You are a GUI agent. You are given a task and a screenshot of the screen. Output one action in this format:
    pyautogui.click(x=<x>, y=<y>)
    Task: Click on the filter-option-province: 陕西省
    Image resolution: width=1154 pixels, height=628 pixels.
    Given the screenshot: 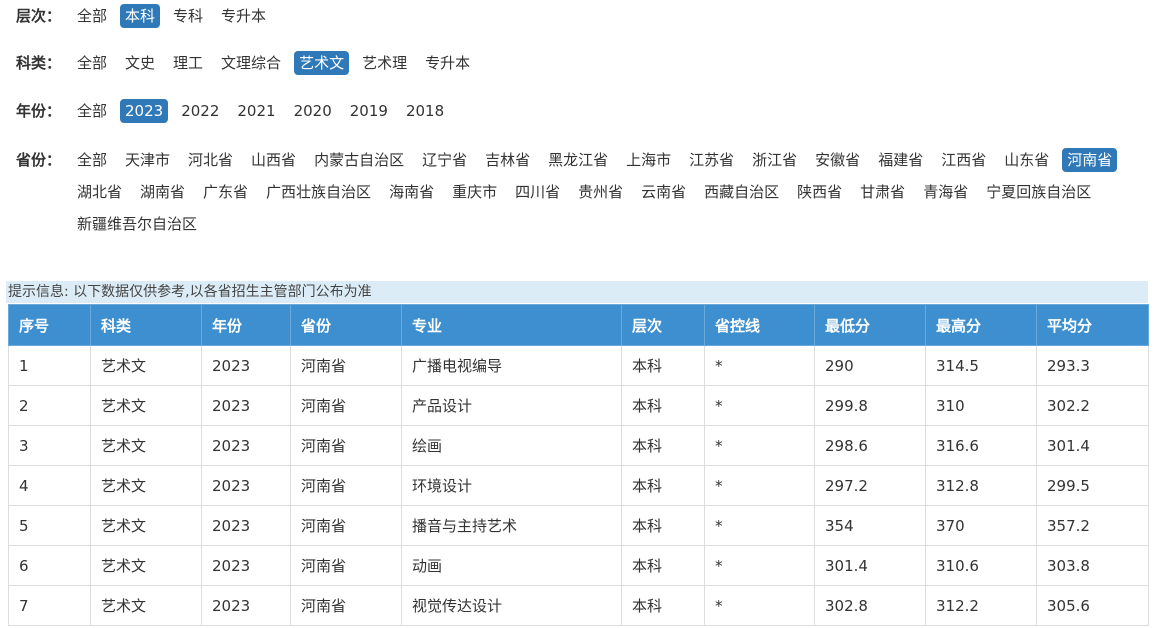 What is the action you would take?
    pyautogui.click(x=819, y=192)
    